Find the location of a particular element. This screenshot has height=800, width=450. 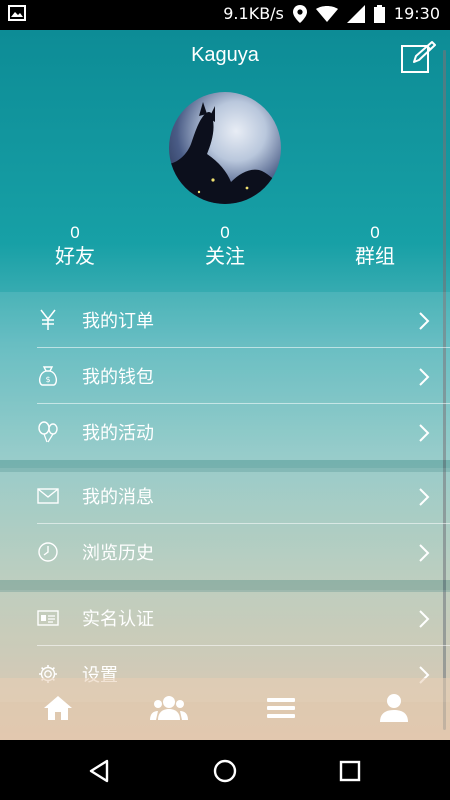

menu-item-label: 实名认证 is located at coordinates (118, 619).